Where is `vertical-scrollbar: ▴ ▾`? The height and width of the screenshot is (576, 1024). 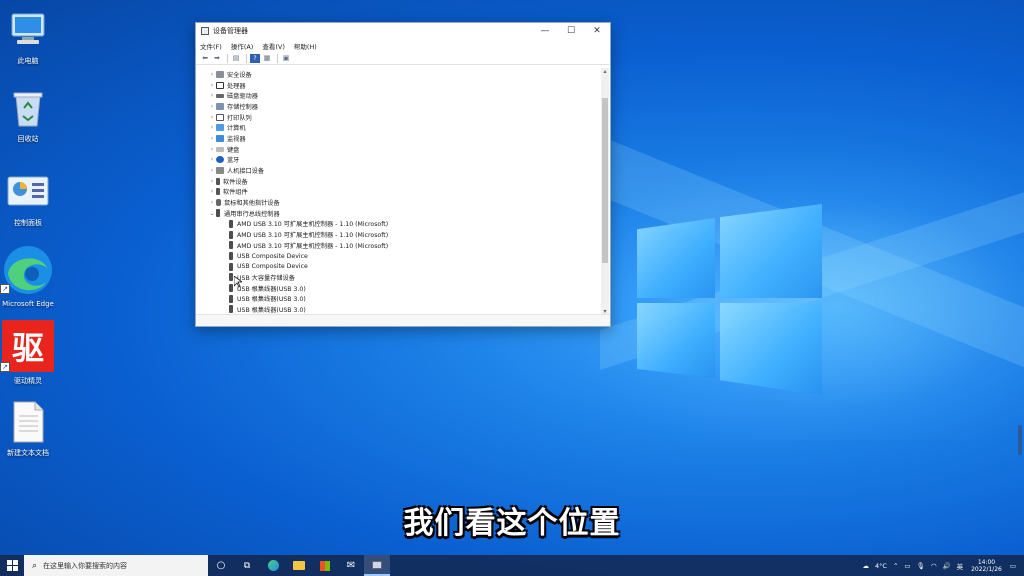 vertical-scrollbar: ▴ ▾ is located at coordinates (605, 191).